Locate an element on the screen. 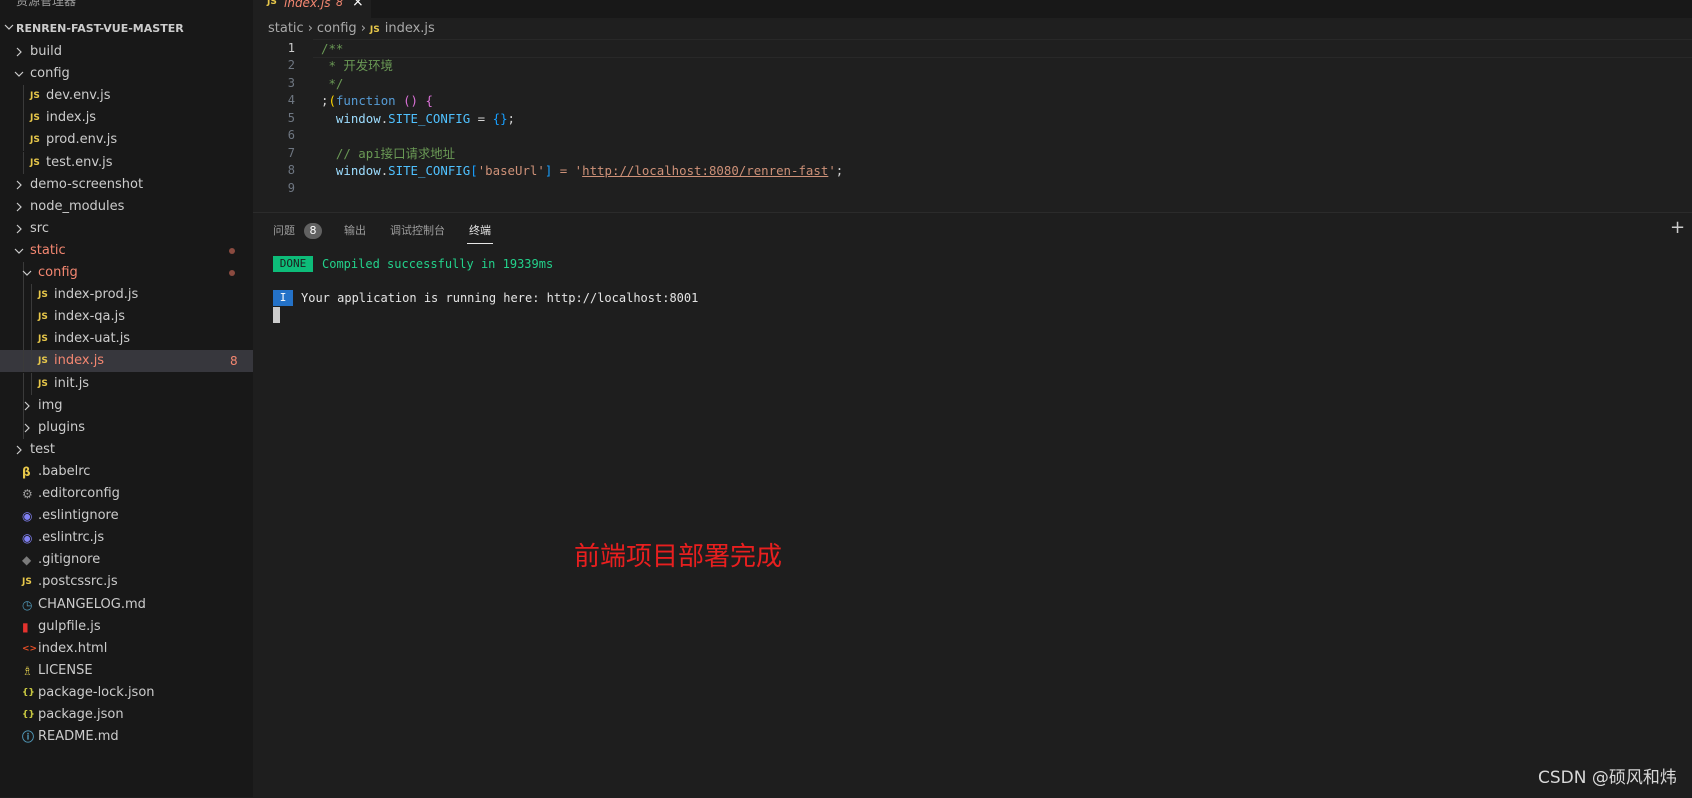 The image size is (1692, 798). tree-item-label: static is located at coordinates (48, 250).